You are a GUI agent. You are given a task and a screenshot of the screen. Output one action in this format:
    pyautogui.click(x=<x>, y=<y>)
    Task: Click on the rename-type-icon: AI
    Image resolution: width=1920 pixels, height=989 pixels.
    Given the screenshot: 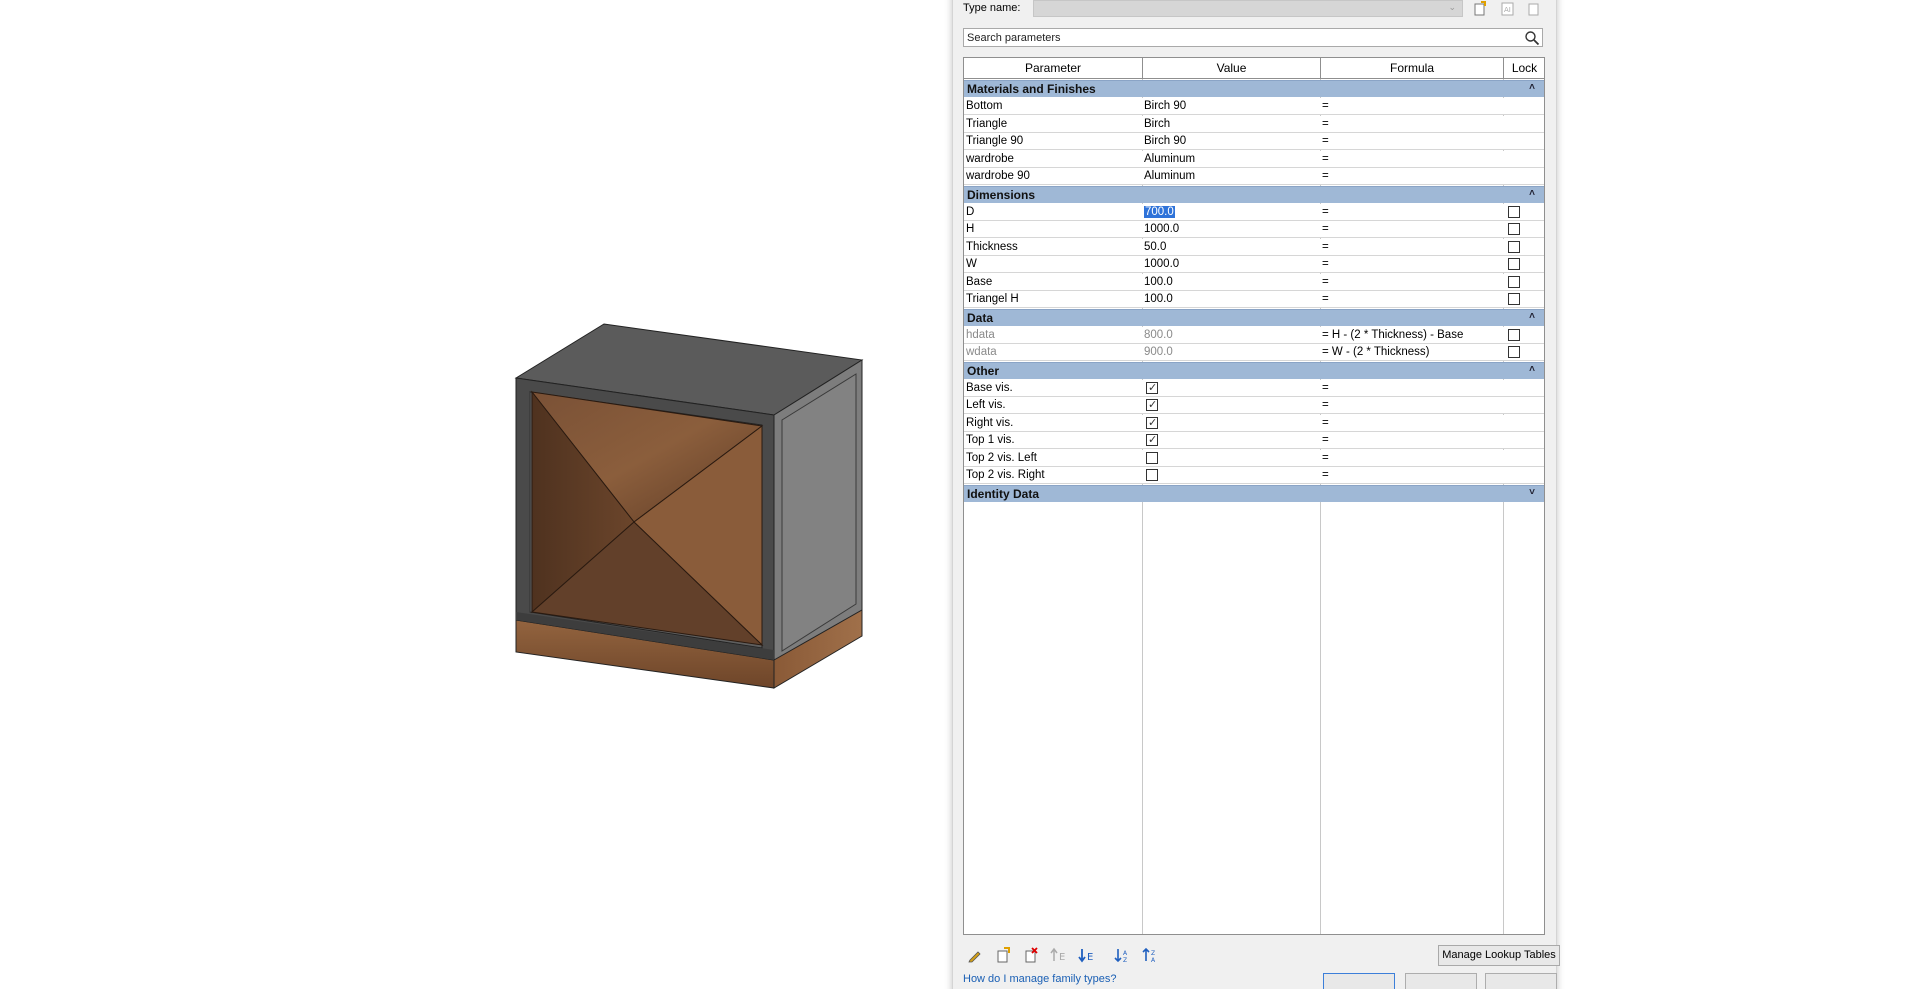 What is the action you would take?
    pyautogui.click(x=1508, y=9)
    